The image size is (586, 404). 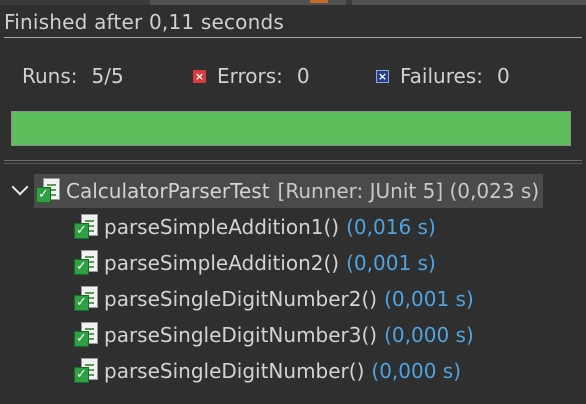 I want to click on test-row: ✓ parseSimpleAddition2() (0,001 s), so click(x=254, y=263).